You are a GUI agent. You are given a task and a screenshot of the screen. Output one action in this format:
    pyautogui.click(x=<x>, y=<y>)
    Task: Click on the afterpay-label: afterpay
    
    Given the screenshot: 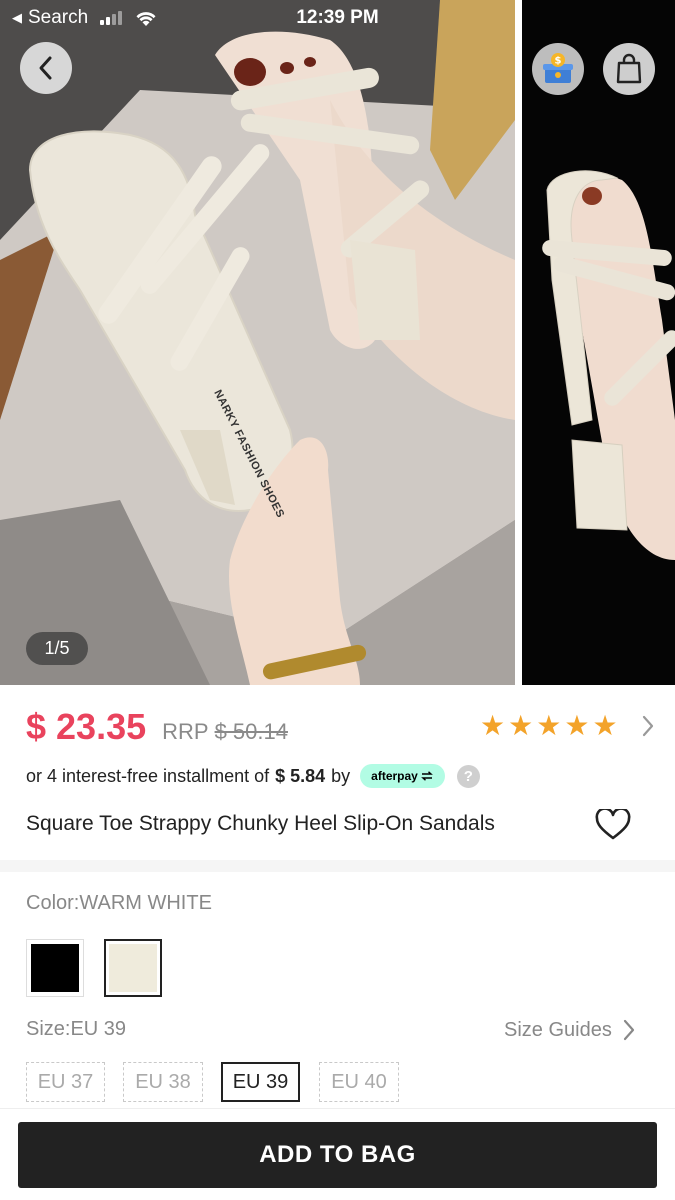 What is the action you would take?
    pyautogui.click(x=394, y=776)
    